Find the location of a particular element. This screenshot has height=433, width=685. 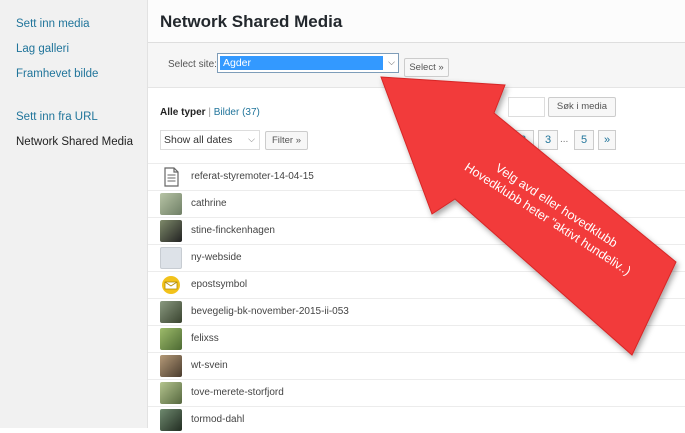

page-last-link: 5 is located at coordinates (584, 140).